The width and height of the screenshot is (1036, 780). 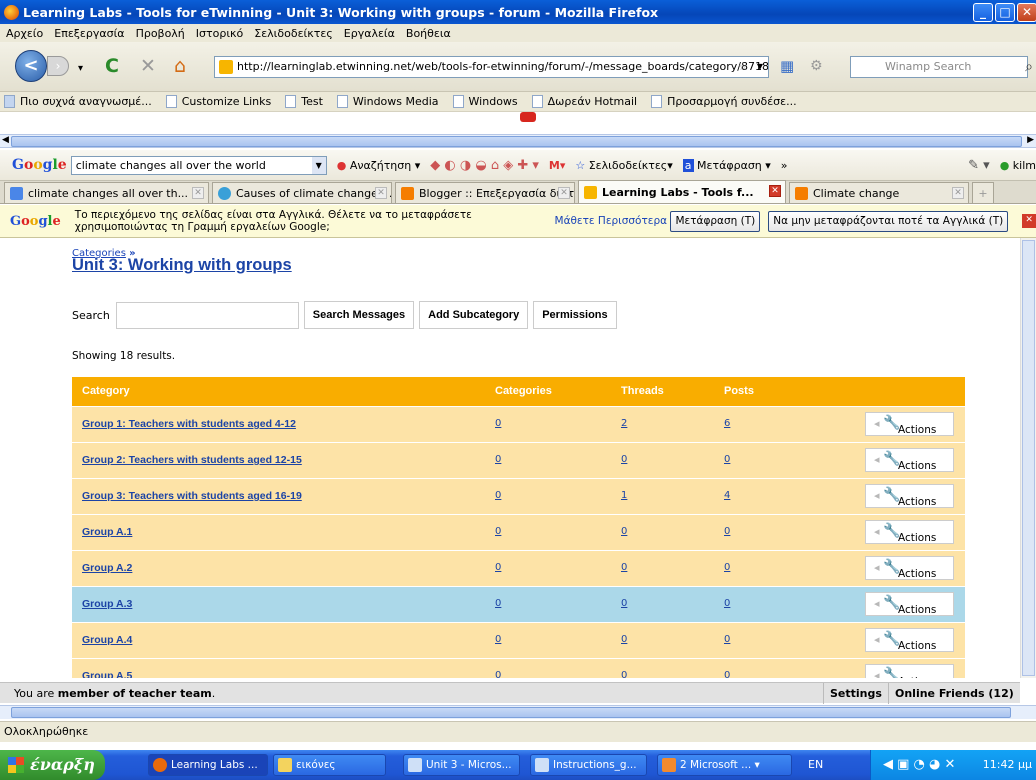 What do you see at coordinates (387, 101) in the screenshot?
I see `bookmark-windows-media: Windows Media` at bounding box center [387, 101].